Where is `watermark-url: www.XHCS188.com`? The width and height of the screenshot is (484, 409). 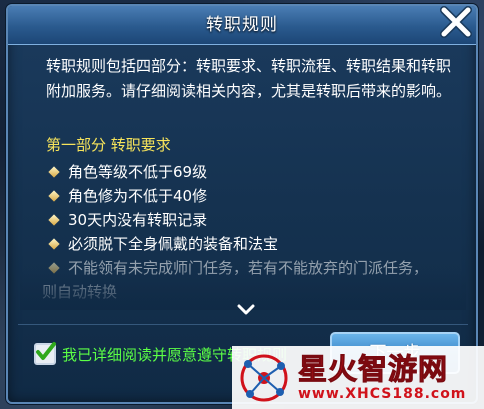 watermark-url: www.XHCS188.com is located at coordinates (382, 393).